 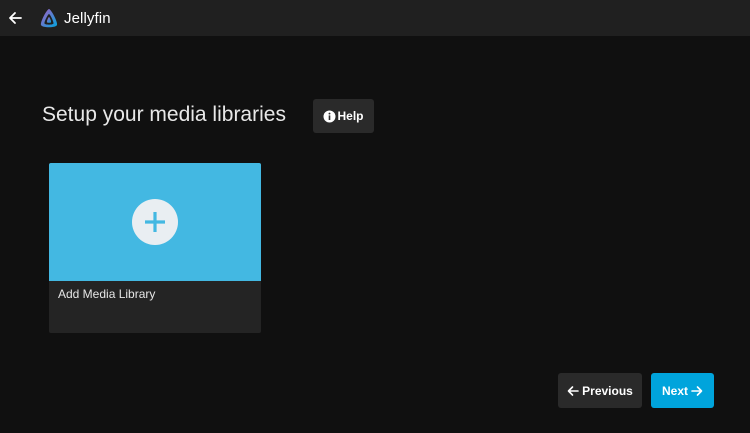 I want to click on arrow-right-icon, so click(x=697, y=390).